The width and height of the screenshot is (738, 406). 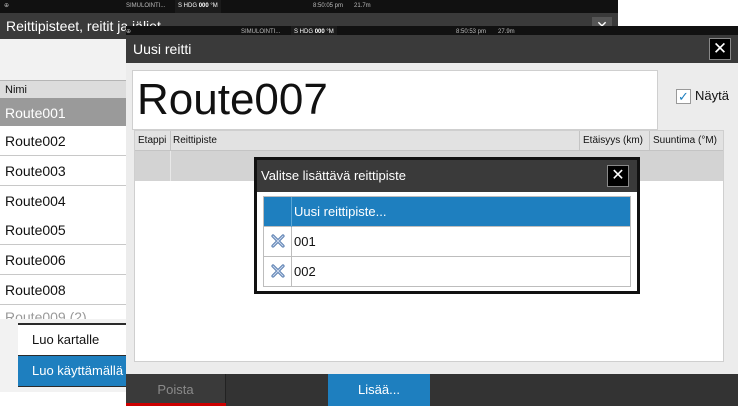 What do you see at coordinates (447, 176) in the screenshot?
I see `picker-title-bar: Valitse lisättävä reittipiste ✕` at bounding box center [447, 176].